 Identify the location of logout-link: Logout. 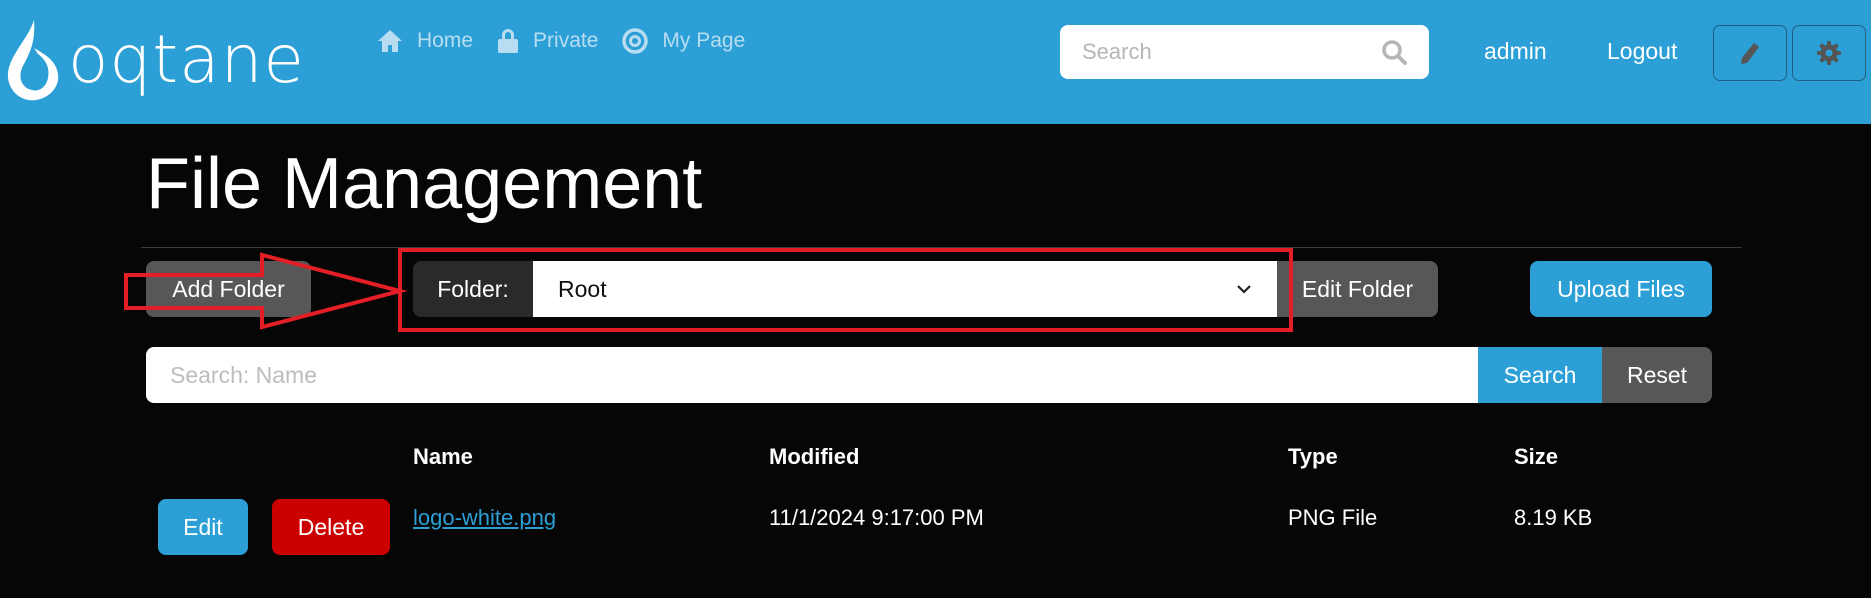
(1642, 51).